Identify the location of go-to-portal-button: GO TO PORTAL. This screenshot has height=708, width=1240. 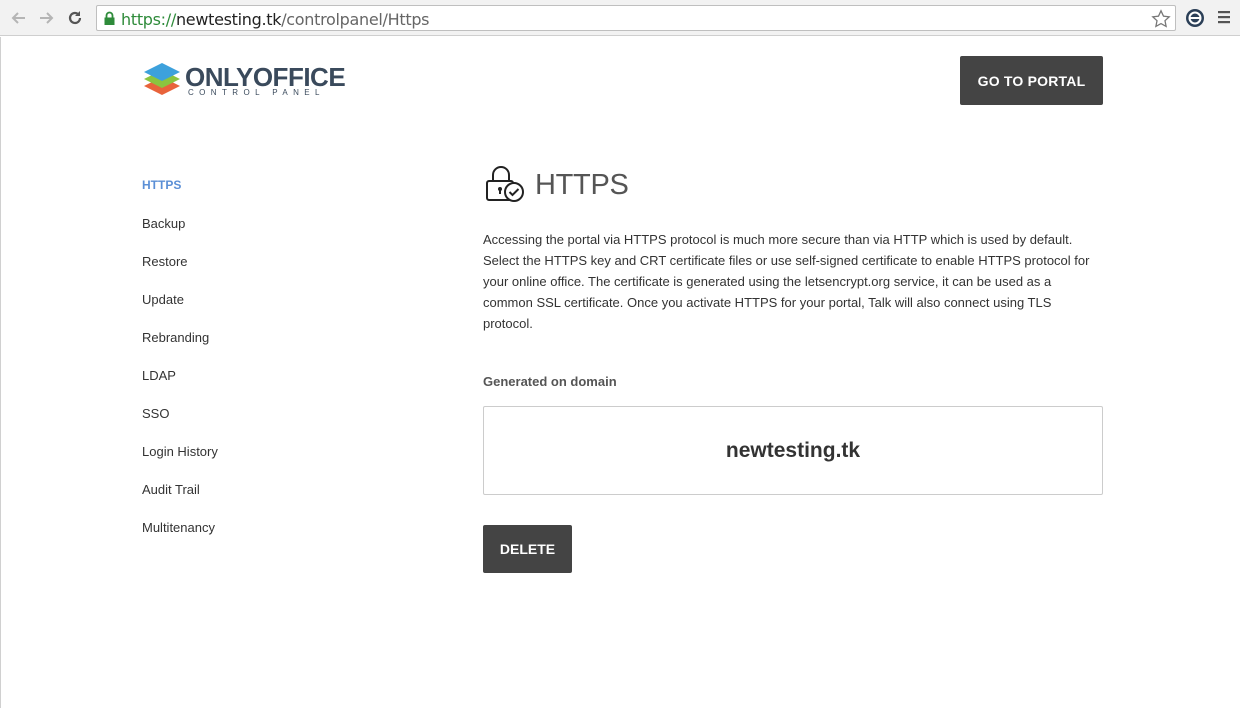
(1031, 80).